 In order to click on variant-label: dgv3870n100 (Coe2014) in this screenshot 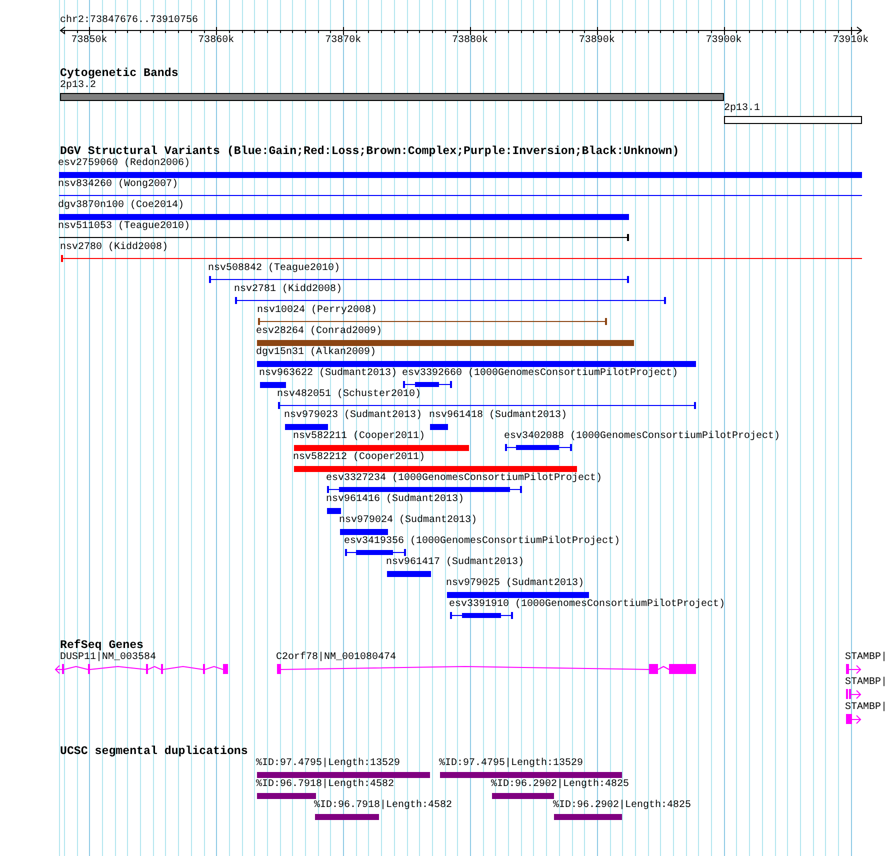, I will do `click(121, 206)`.